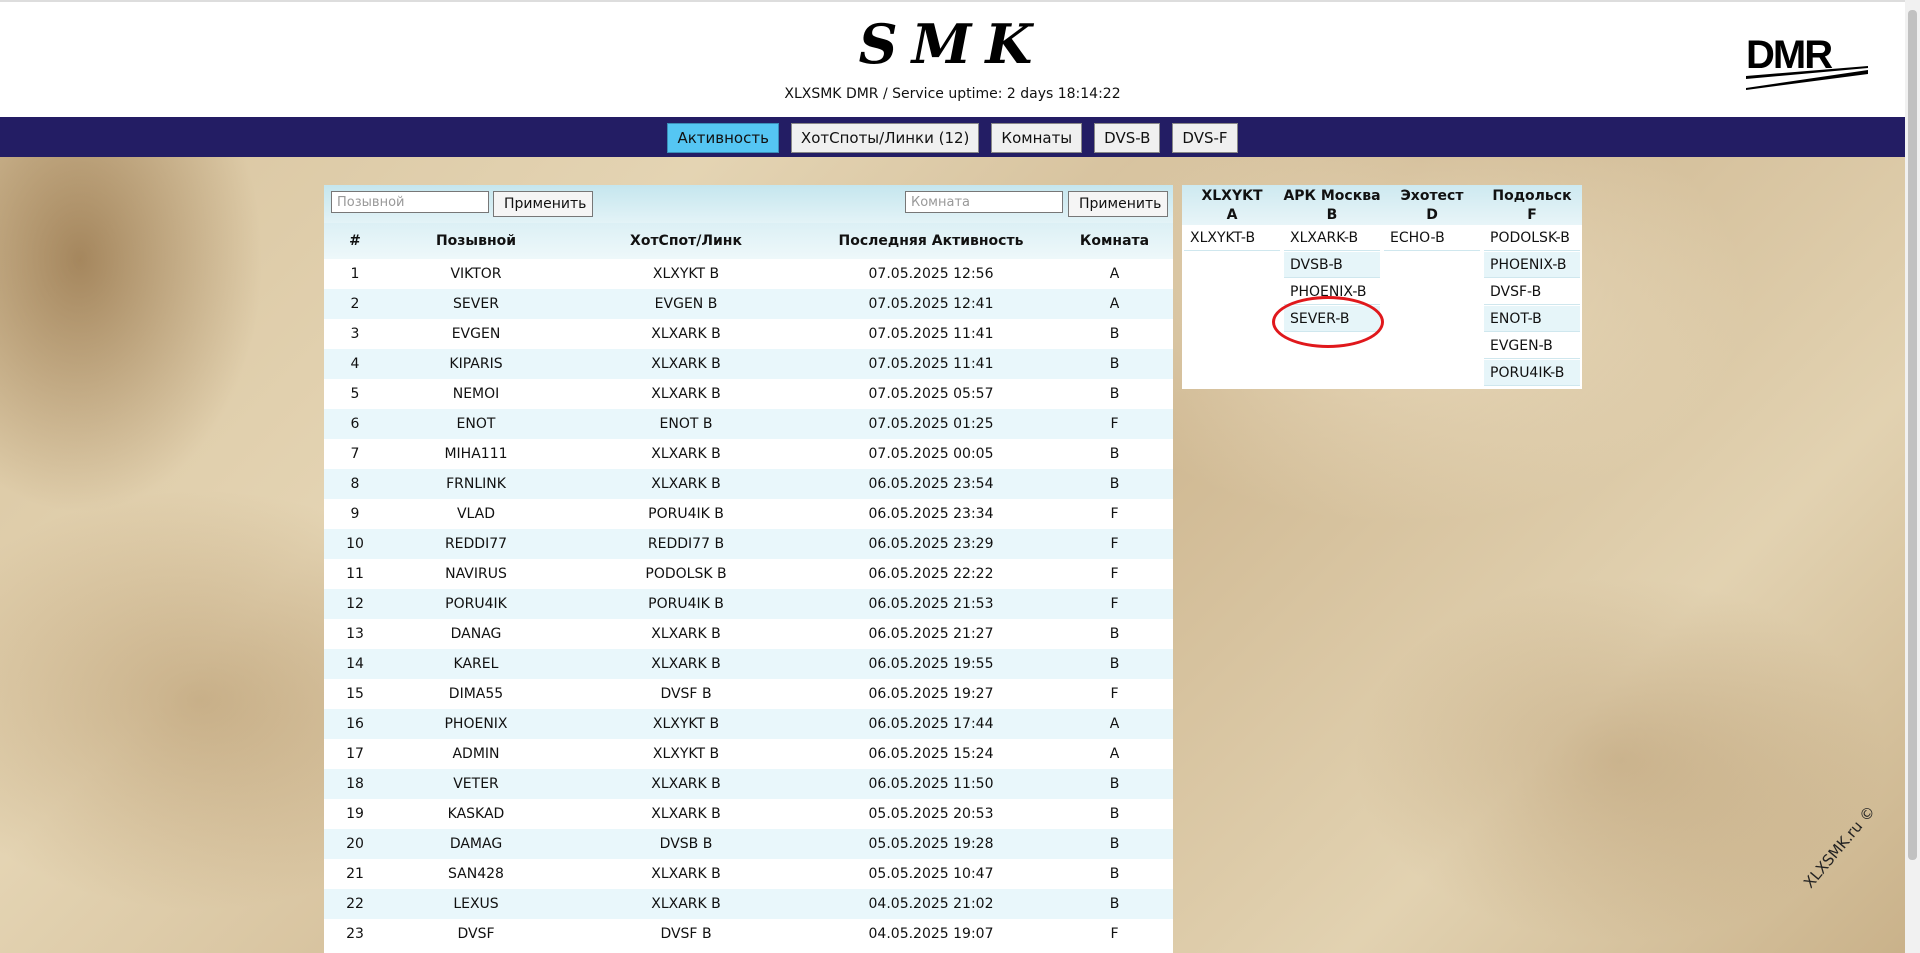  Describe the element at coordinates (748, 904) in the screenshot. I see `table-row: 22 LEXUS XLXARK B 04.05.2025 21:02 B` at that location.